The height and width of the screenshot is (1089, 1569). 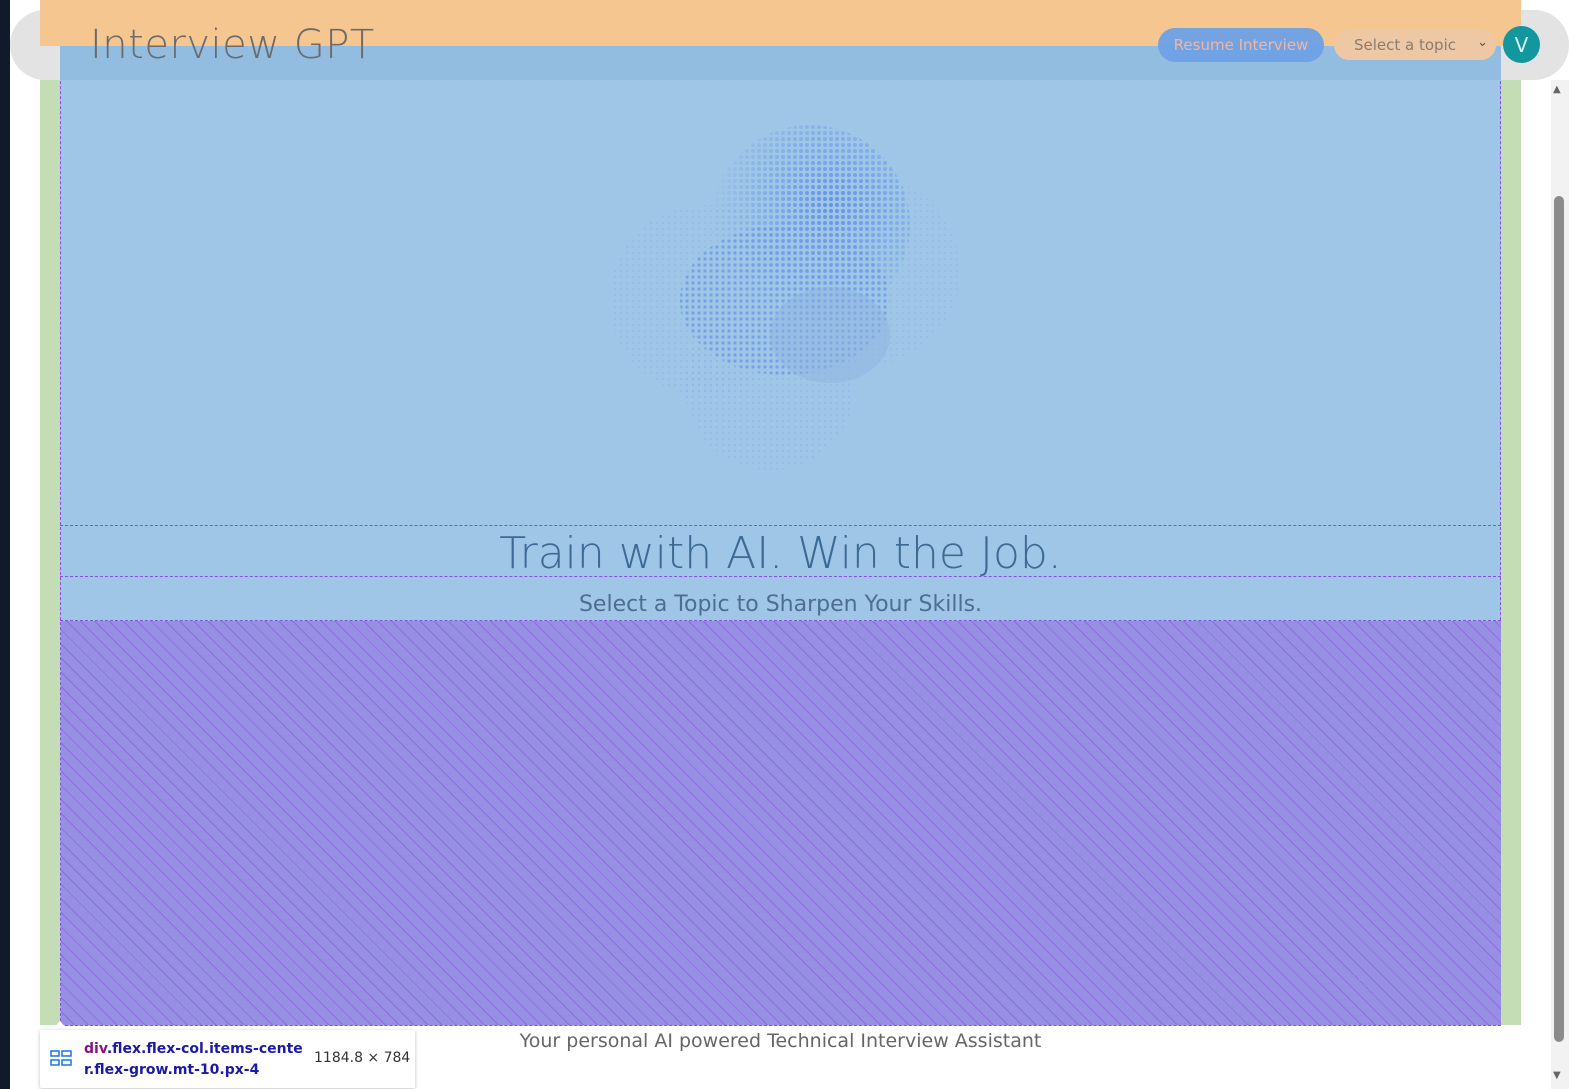 What do you see at coordinates (61, 1058) in the screenshot?
I see `flex-layout-icon` at bounding box center [61, 1058].